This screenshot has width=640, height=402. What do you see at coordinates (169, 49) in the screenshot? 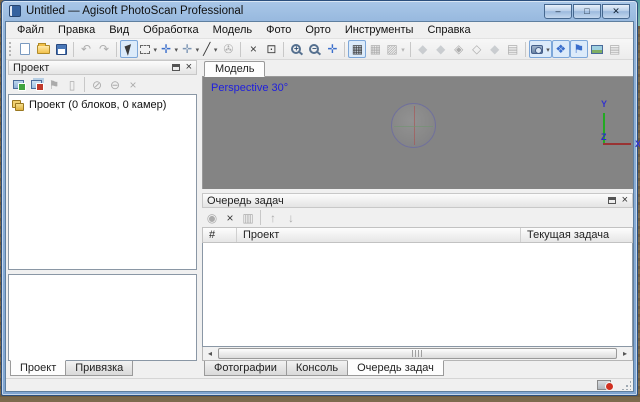
I see `move-object-button: ✛` at bounding box center [169, 49].